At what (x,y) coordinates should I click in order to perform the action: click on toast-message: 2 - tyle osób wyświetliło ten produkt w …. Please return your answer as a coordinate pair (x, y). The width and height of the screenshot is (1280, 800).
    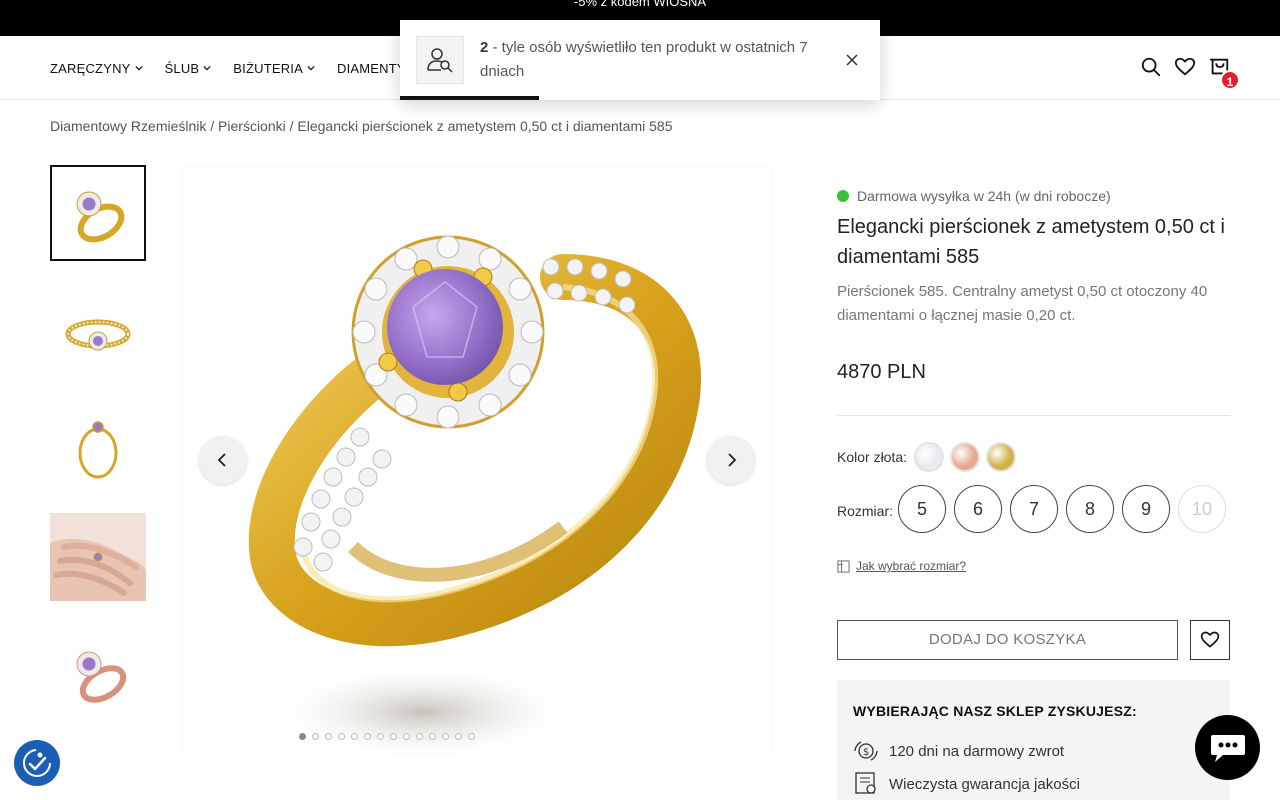
    Looking at the image, I should click on (652, 60).